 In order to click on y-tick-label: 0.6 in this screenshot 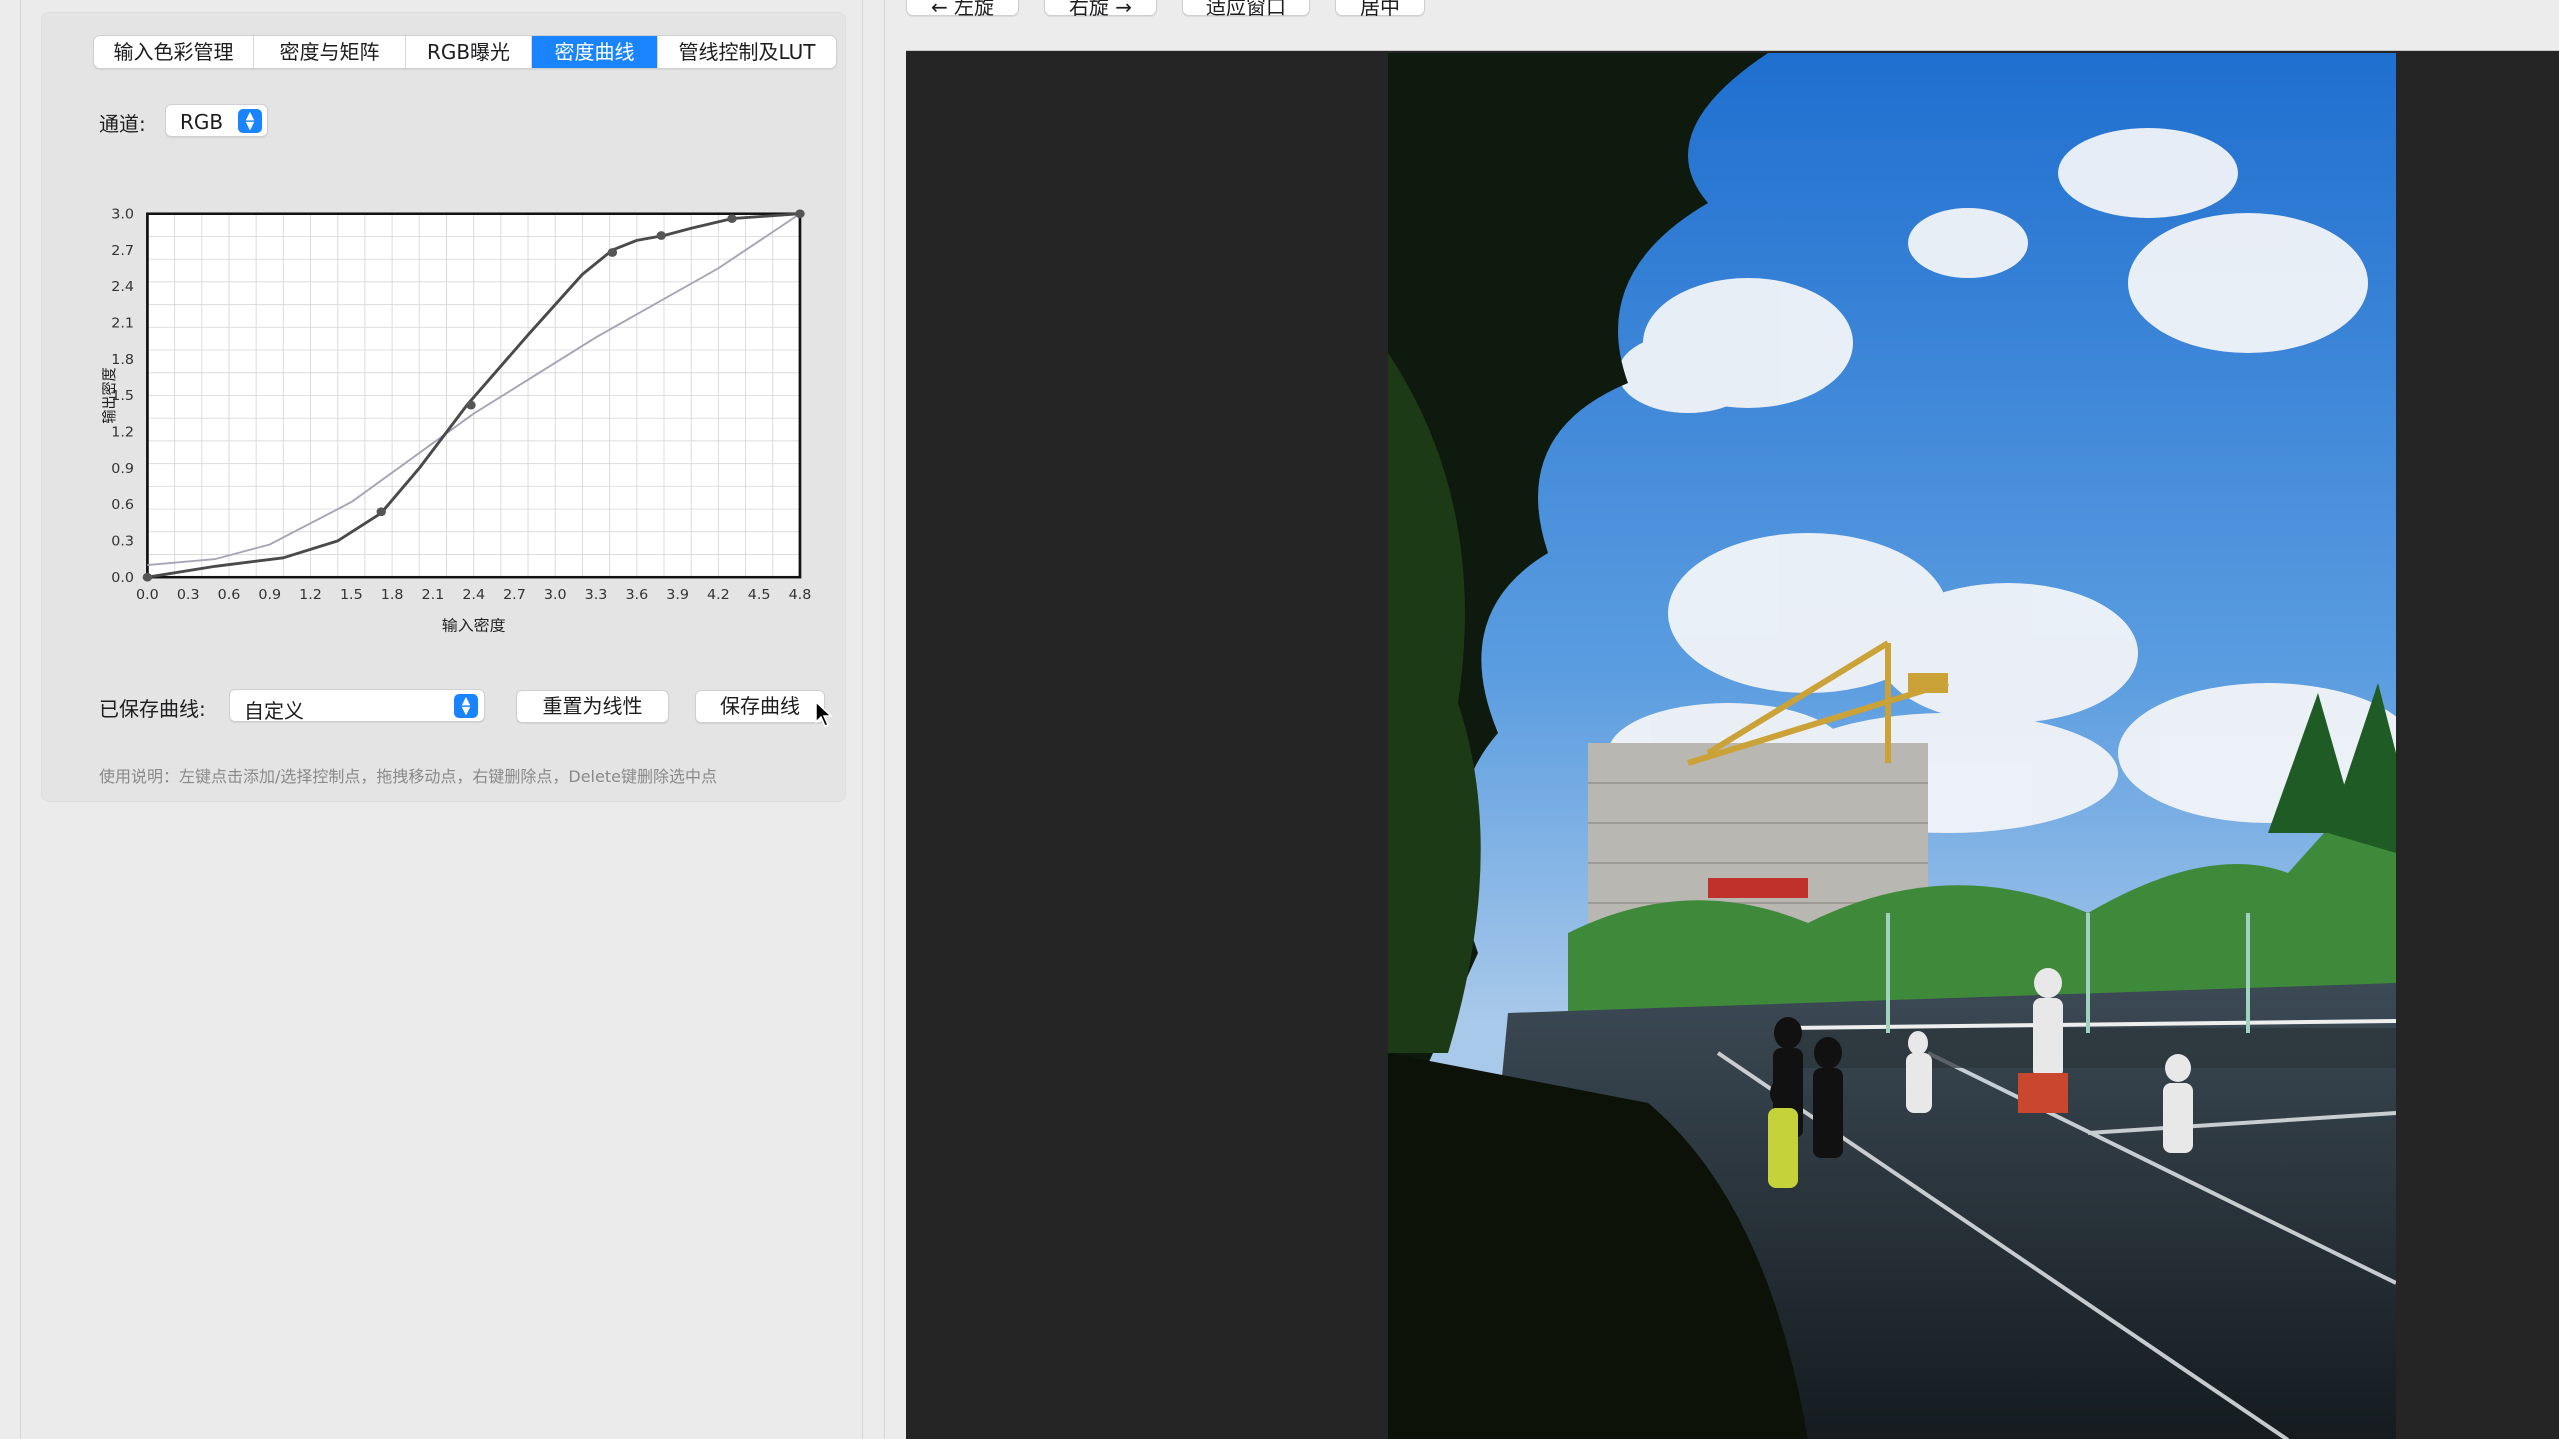, I will do `click(122, 505)`.